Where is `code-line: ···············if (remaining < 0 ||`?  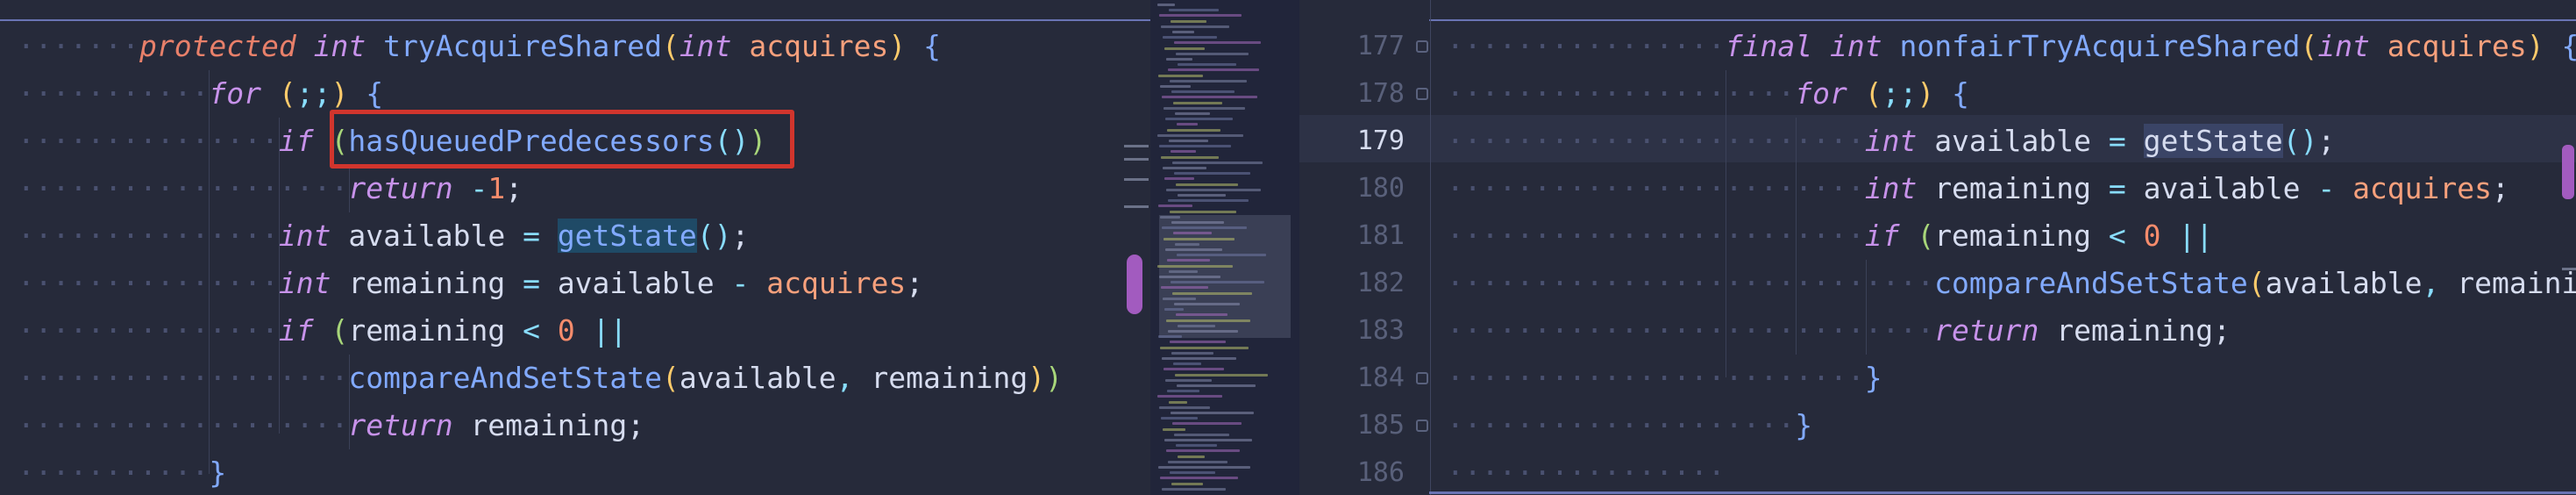 code-line: ···············if (remaining < 0 || is located at coordinates (313, 331).